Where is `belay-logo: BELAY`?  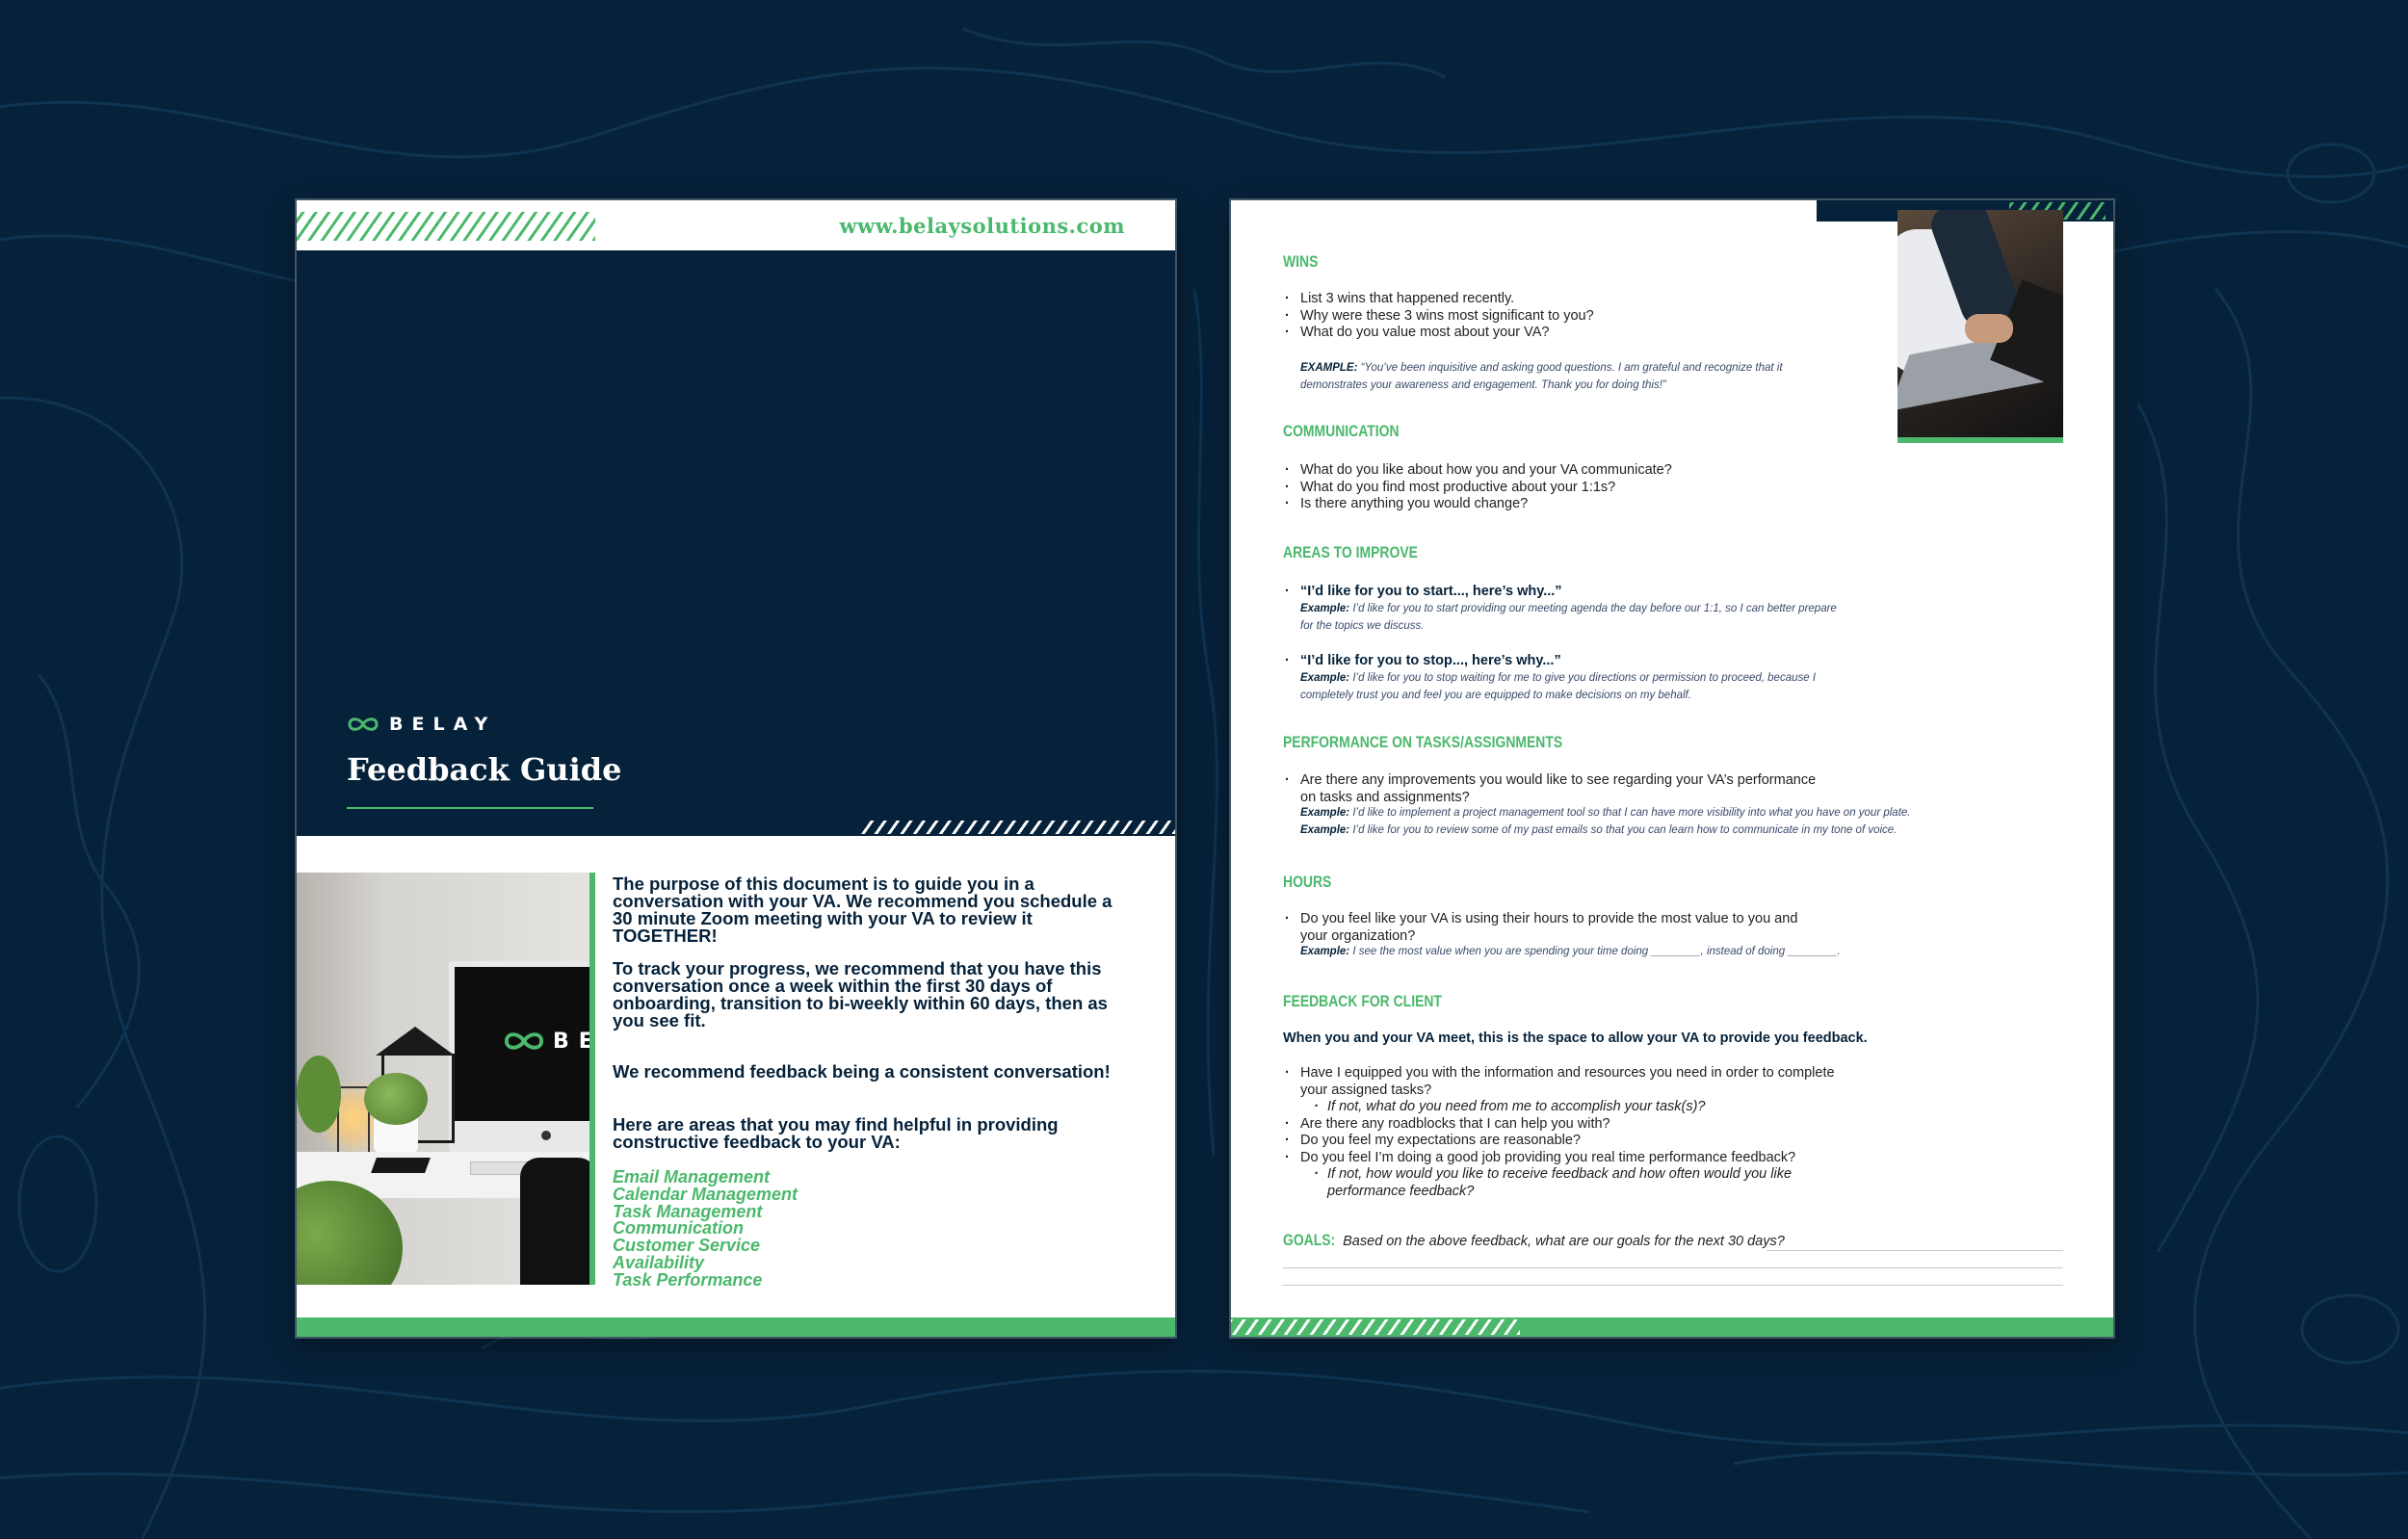
belay-logo: BELAY is located at coordinates (421, 725).